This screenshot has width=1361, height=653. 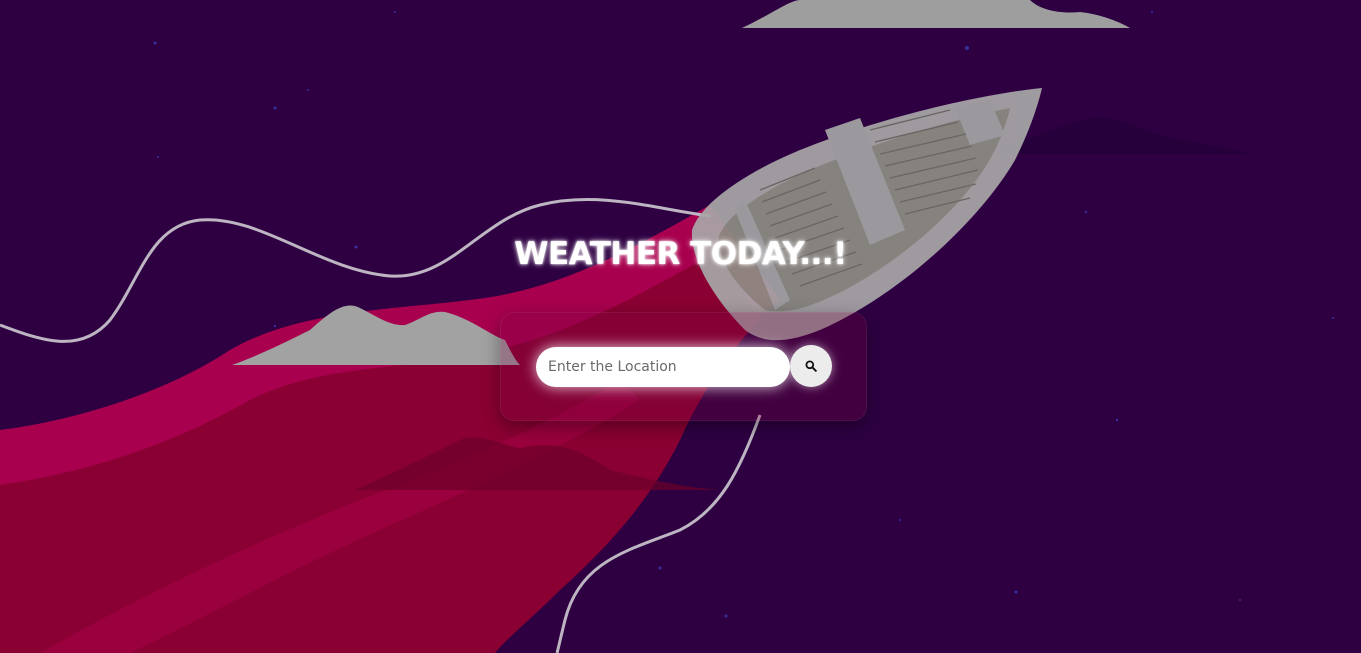 I want to click on search-button, so click(x=811, y=366).